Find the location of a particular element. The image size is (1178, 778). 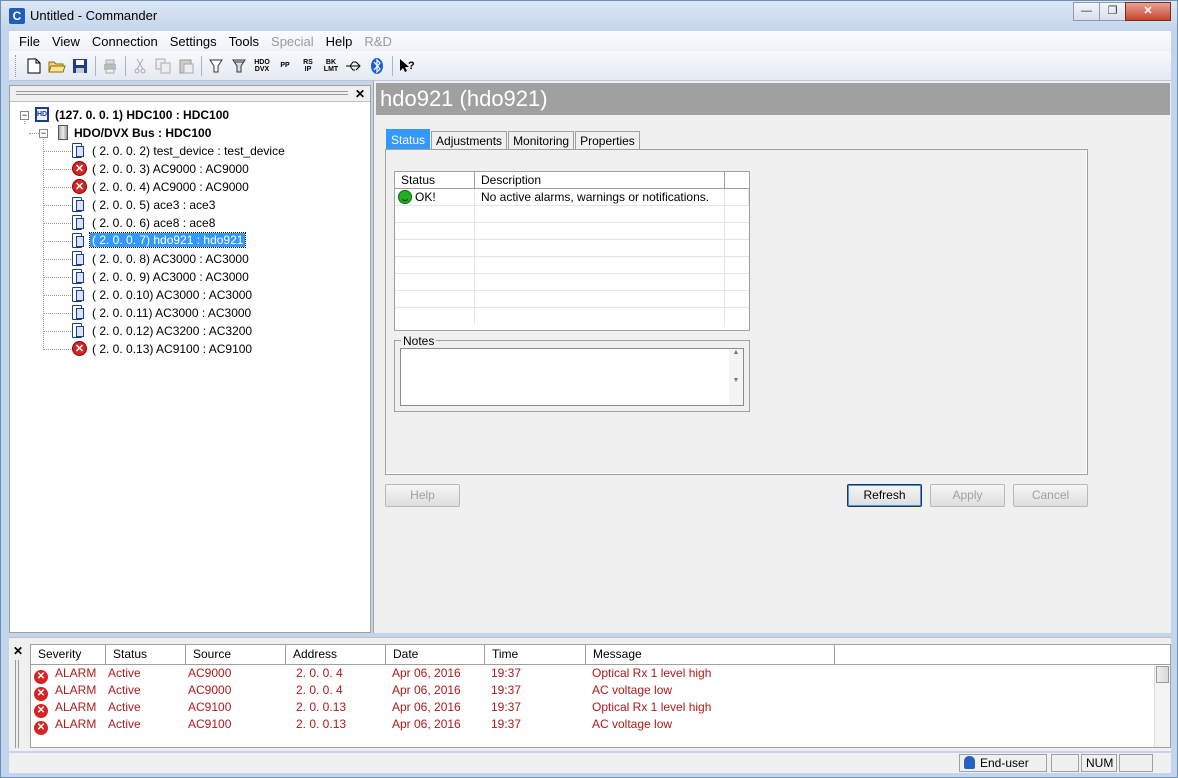

status-row-empty is located at coordinates (572, 231).